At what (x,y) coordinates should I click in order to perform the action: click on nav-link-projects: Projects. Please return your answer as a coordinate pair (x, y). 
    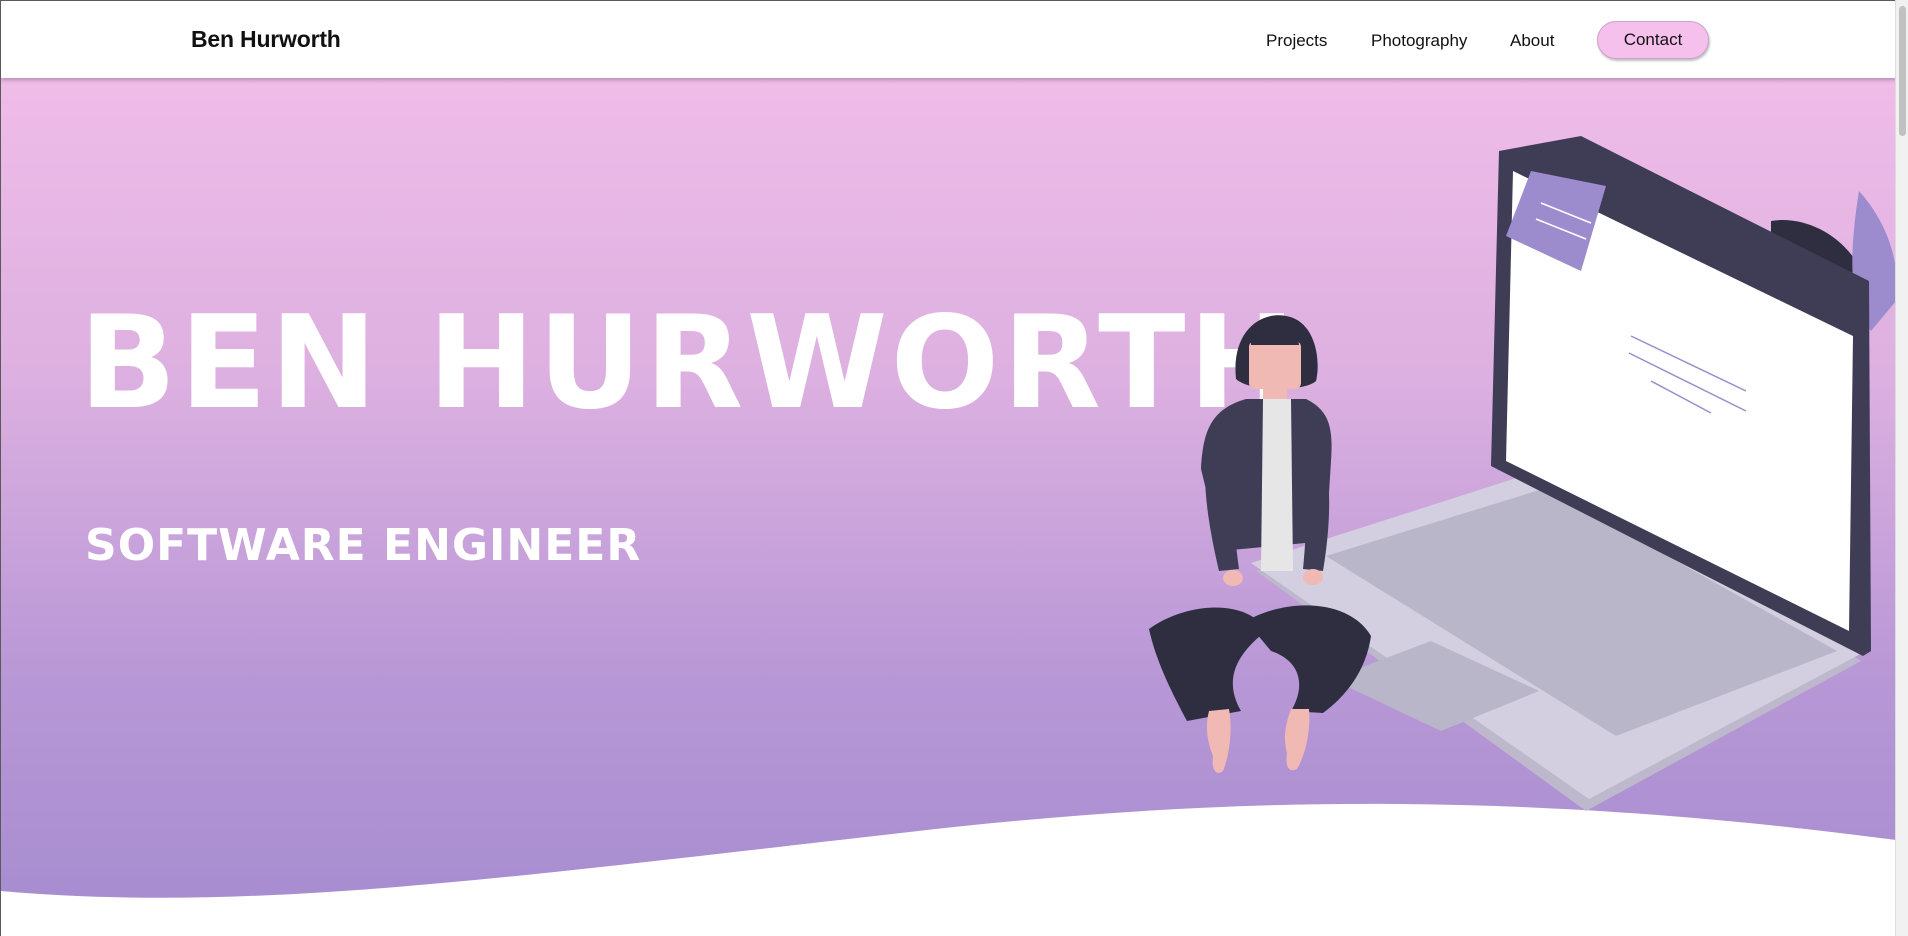
    Looking at the image, I should click on (1296, 41).